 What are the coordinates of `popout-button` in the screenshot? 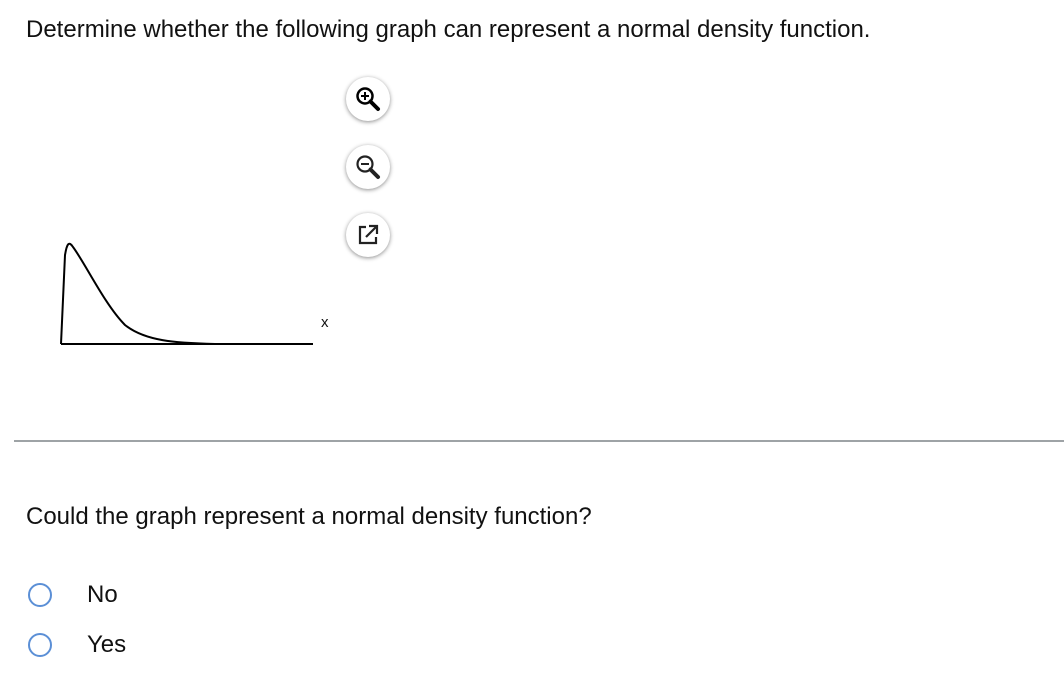 It's located at (368, 235).